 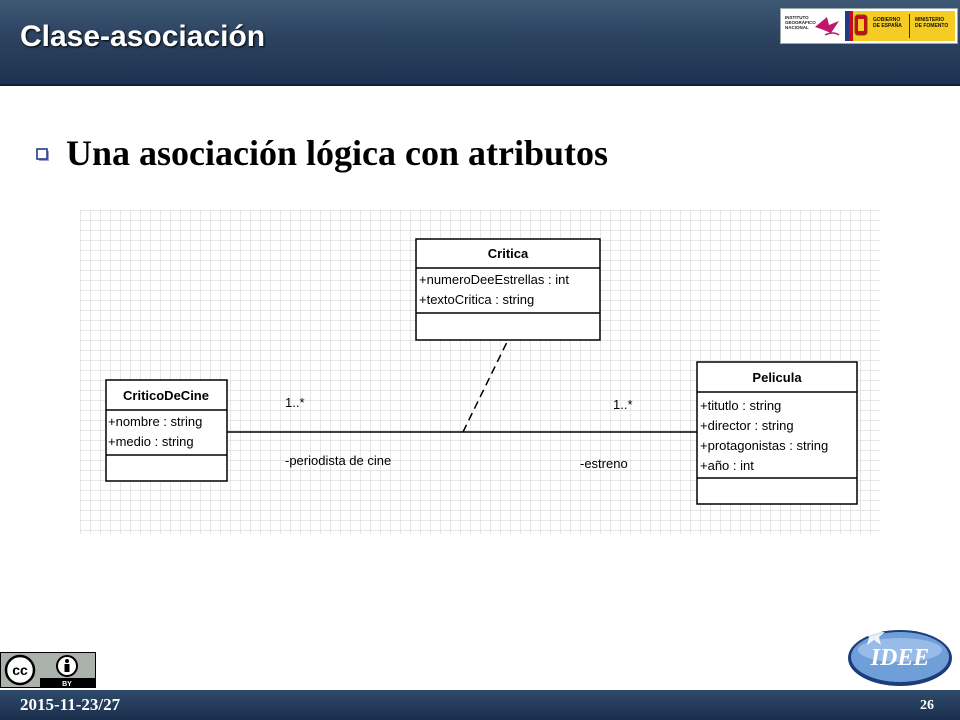 What do you see at coordinates (740, 405) in the screenshot?
I see `pelicula-attribute: +titutlo : string` at bounding box center [740, 405].